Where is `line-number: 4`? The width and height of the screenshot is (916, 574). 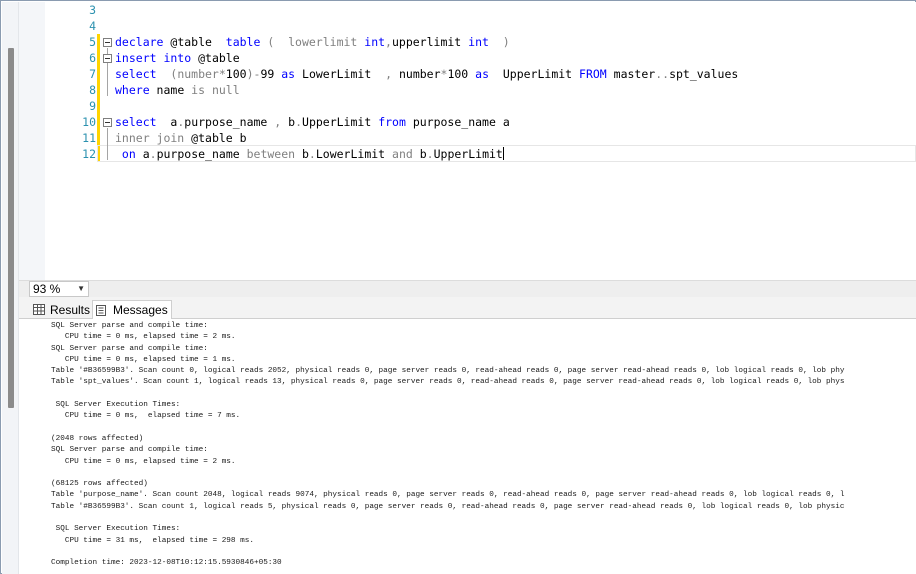 line-number: 4 is located at coordinates (92, 26).